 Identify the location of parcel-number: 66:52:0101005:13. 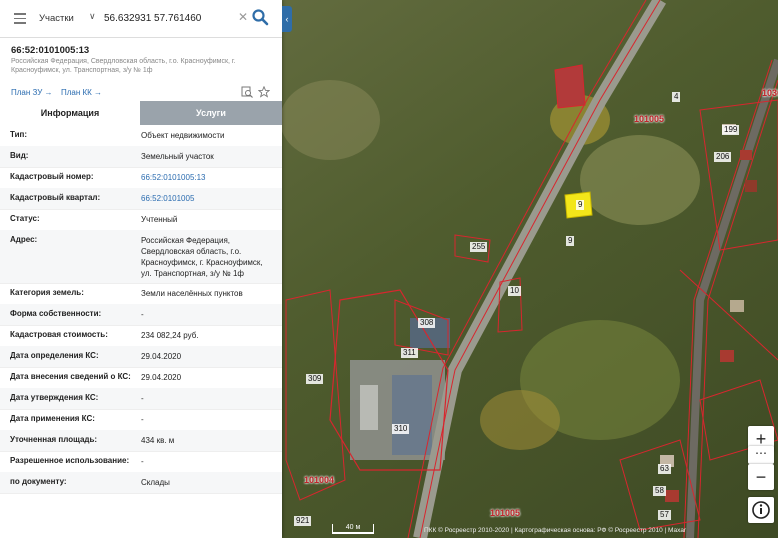
(50, 50).